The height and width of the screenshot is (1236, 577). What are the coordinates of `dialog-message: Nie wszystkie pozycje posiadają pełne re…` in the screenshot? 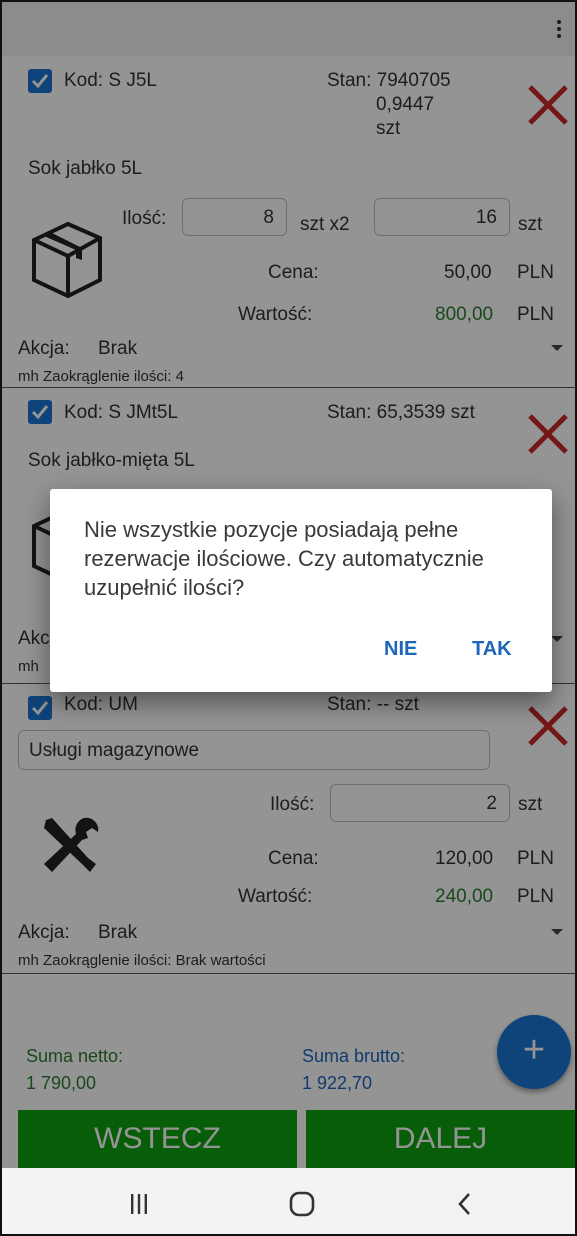 It's located at (284, 558).